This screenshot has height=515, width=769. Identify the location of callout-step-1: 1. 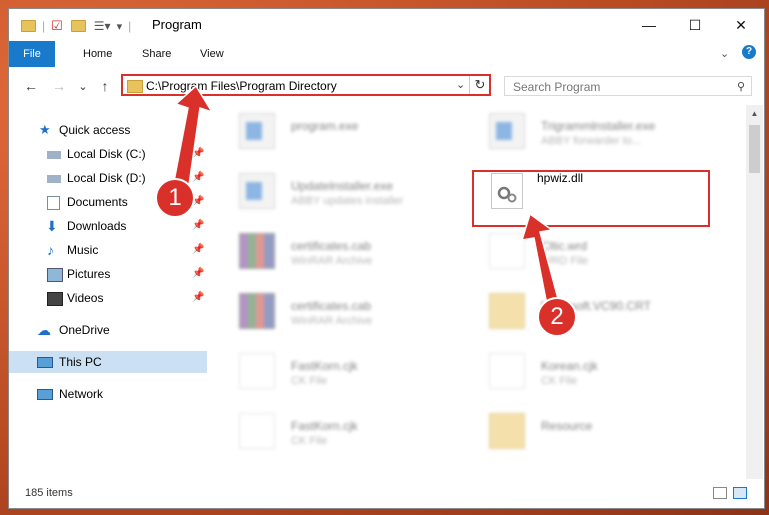
(175, 198).